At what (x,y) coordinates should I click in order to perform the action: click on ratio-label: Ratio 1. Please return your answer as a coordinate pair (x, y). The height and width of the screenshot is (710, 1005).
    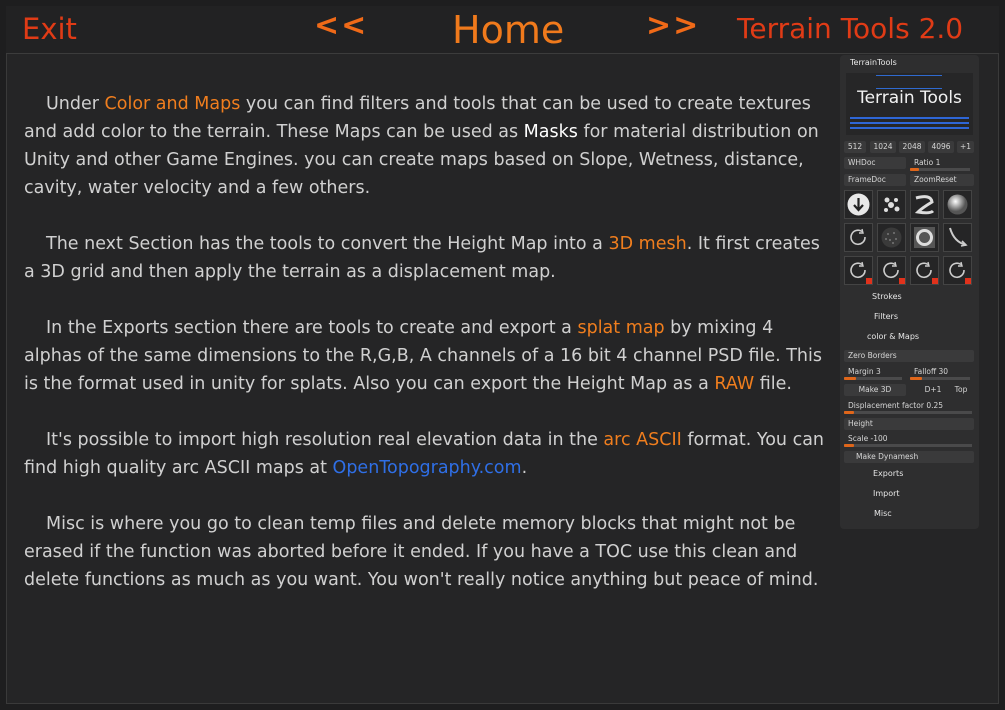
    Looking at the image, I should click on (927, 162).